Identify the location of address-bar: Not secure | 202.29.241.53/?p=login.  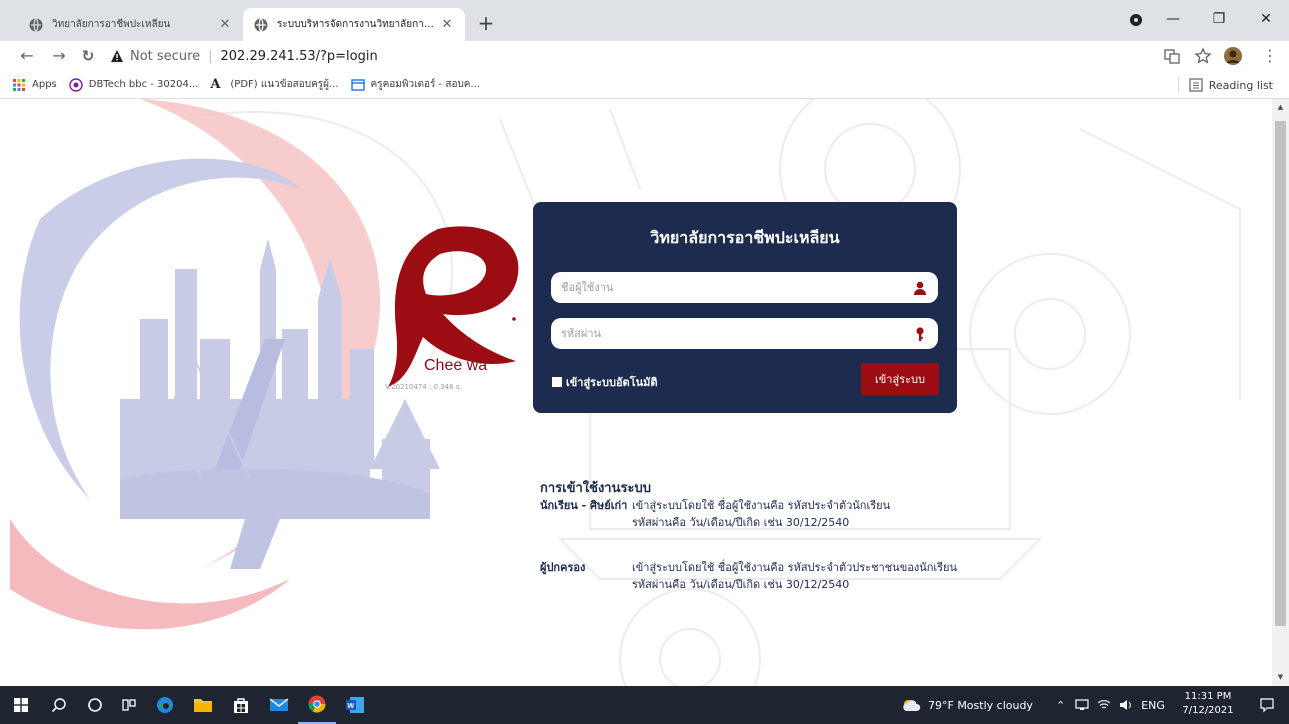
(620, 56).